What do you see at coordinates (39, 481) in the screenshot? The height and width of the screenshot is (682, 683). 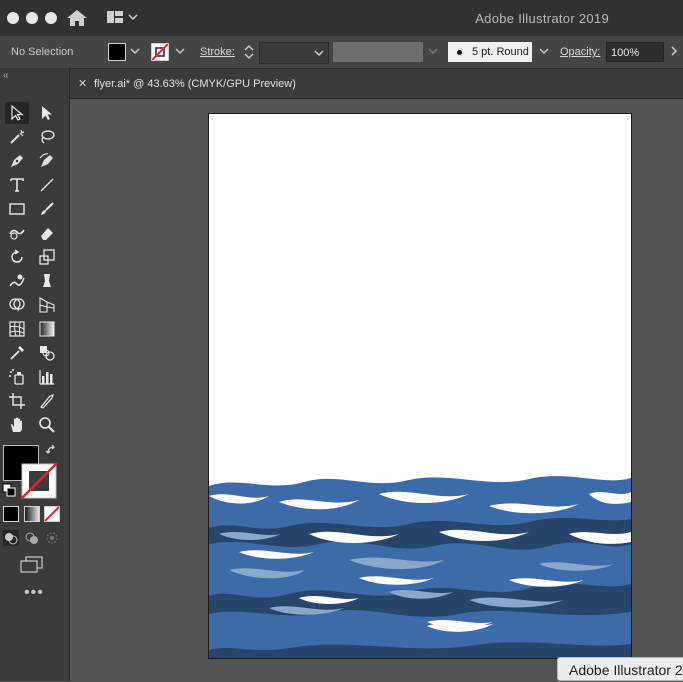 I see `stroke-proxy-swatch` at bounding box center [39, 481].